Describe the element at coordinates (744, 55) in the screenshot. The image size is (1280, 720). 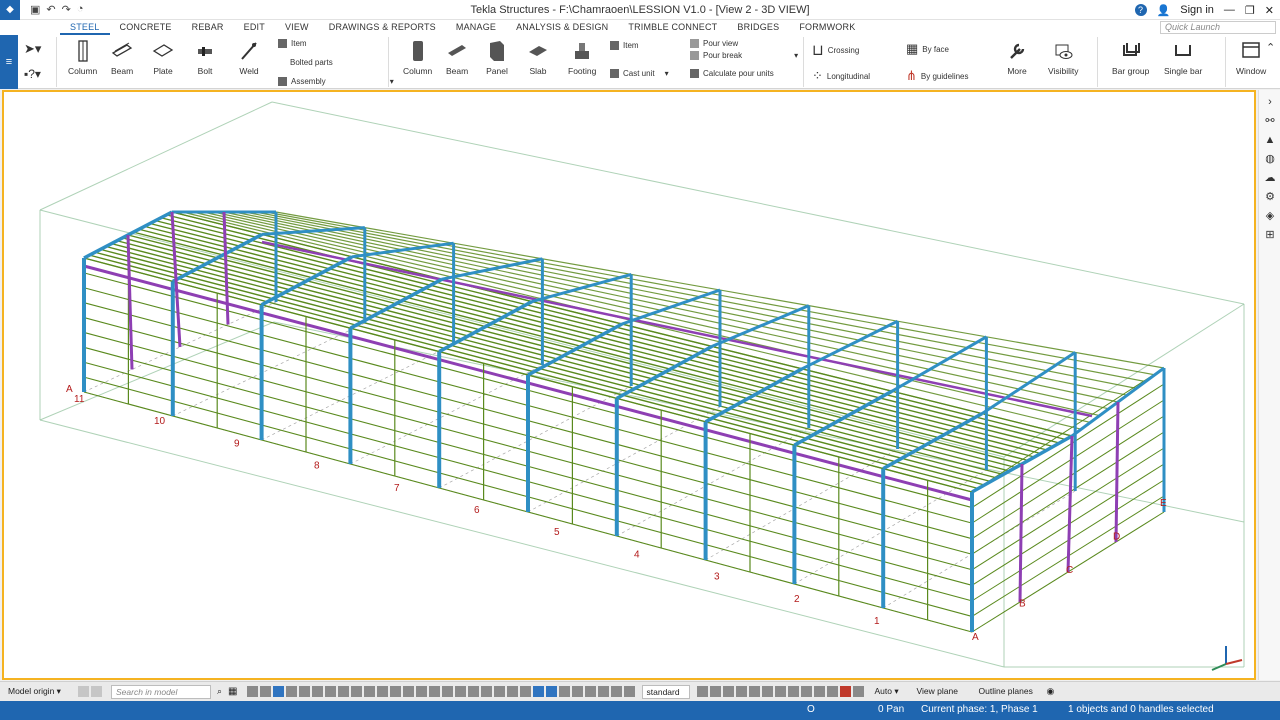
I see `pour-break-button: Pour break ▾` at that location.